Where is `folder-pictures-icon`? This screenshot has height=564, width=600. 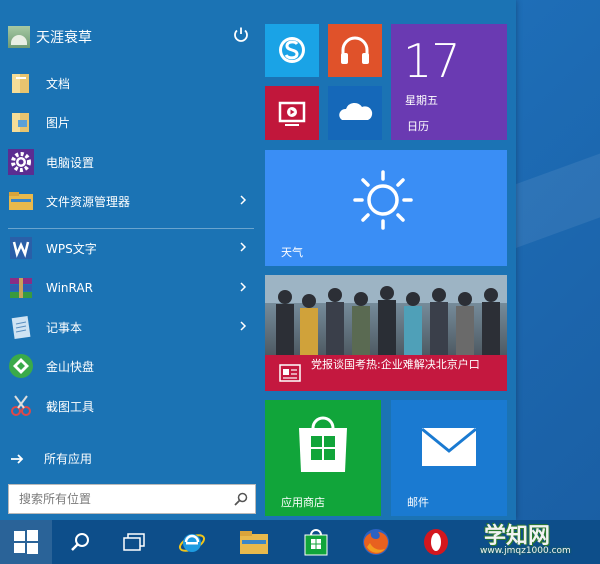
folder-pictures-icon is located at coordinates (21, 122).